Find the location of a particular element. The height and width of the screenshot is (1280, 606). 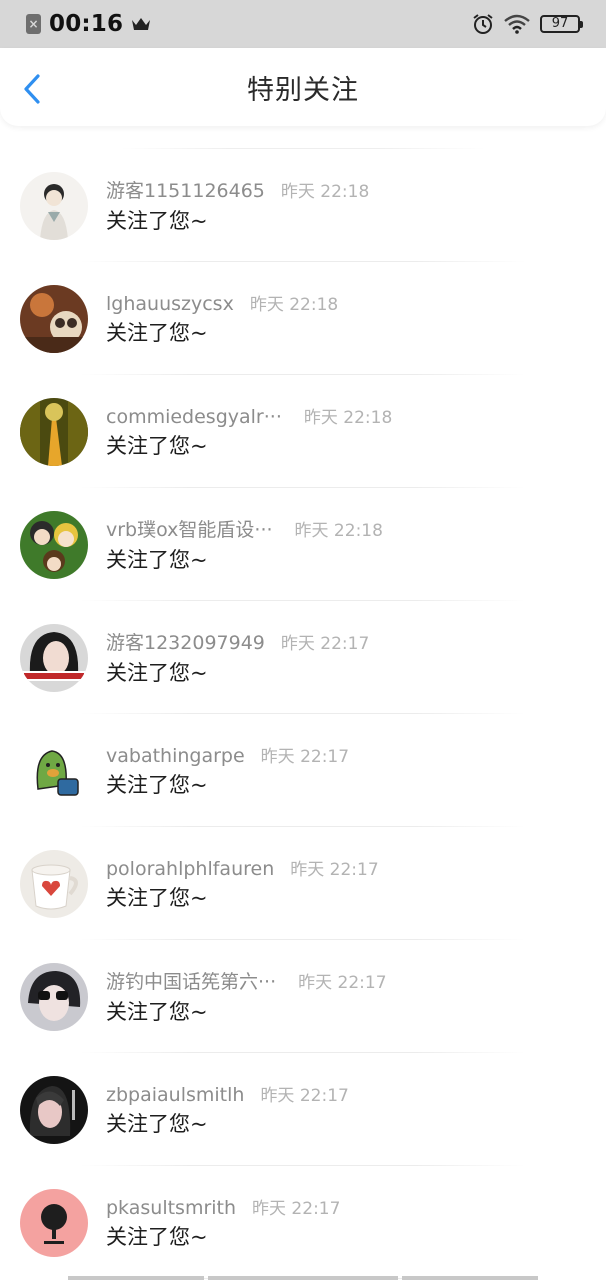

list-item: 游客1232097949 昨天 22:17 关注了您~ is located at coordinates (303, 657).